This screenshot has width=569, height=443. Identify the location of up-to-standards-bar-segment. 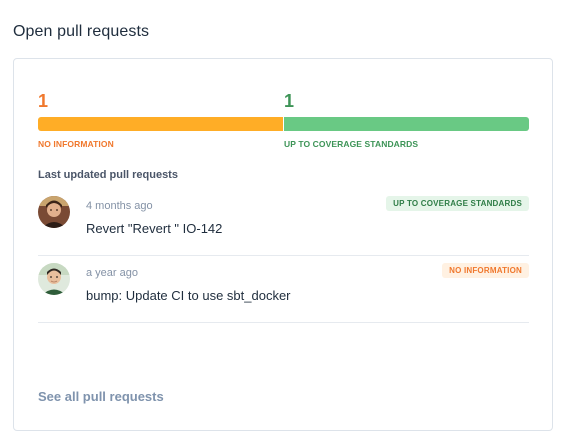
(406, 124).